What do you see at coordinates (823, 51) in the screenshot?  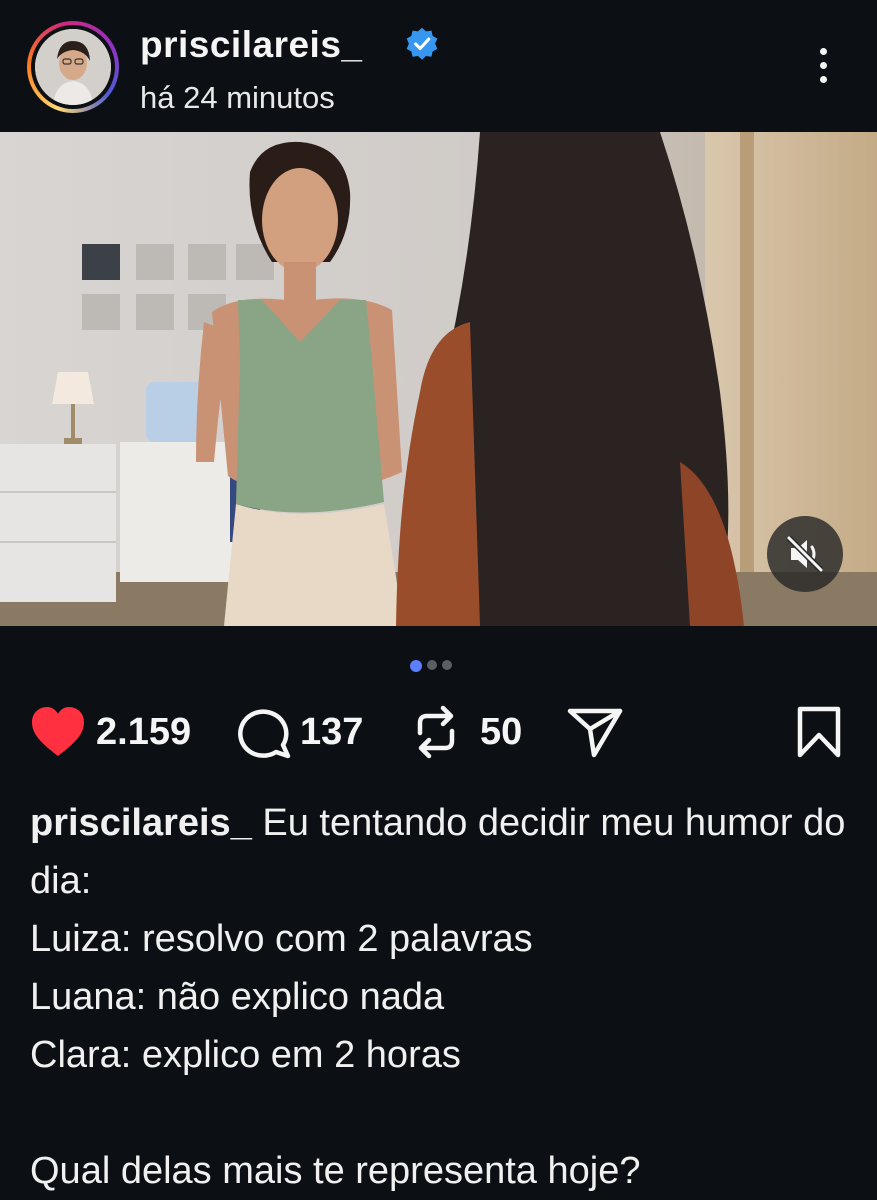 I see `more-icon` at bounding box center [823, 51].